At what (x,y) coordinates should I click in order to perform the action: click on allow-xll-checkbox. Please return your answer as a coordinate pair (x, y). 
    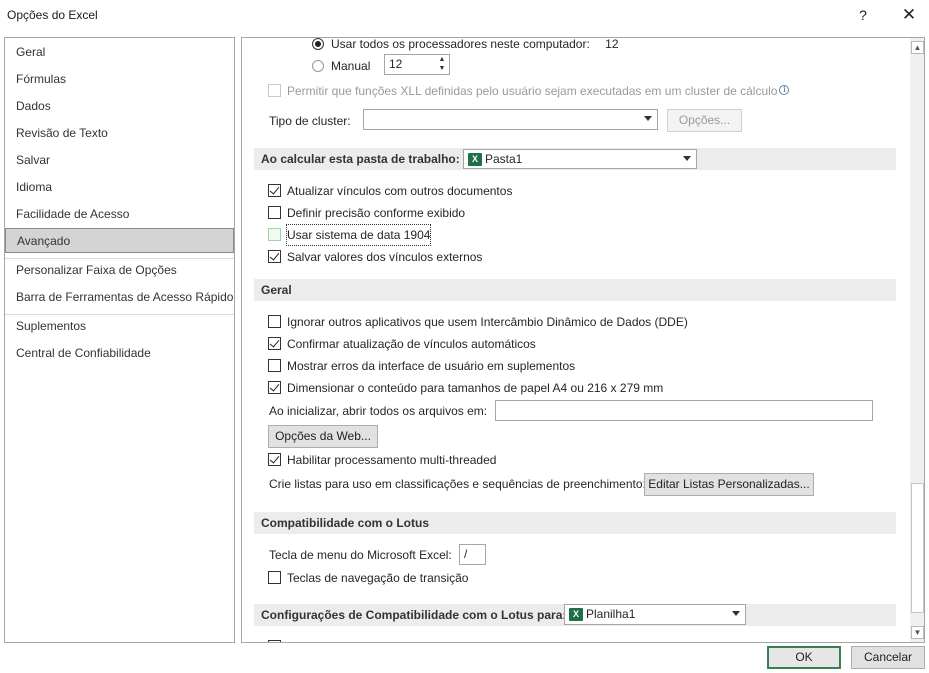
    Looking at the image, I should click on (274, 91).